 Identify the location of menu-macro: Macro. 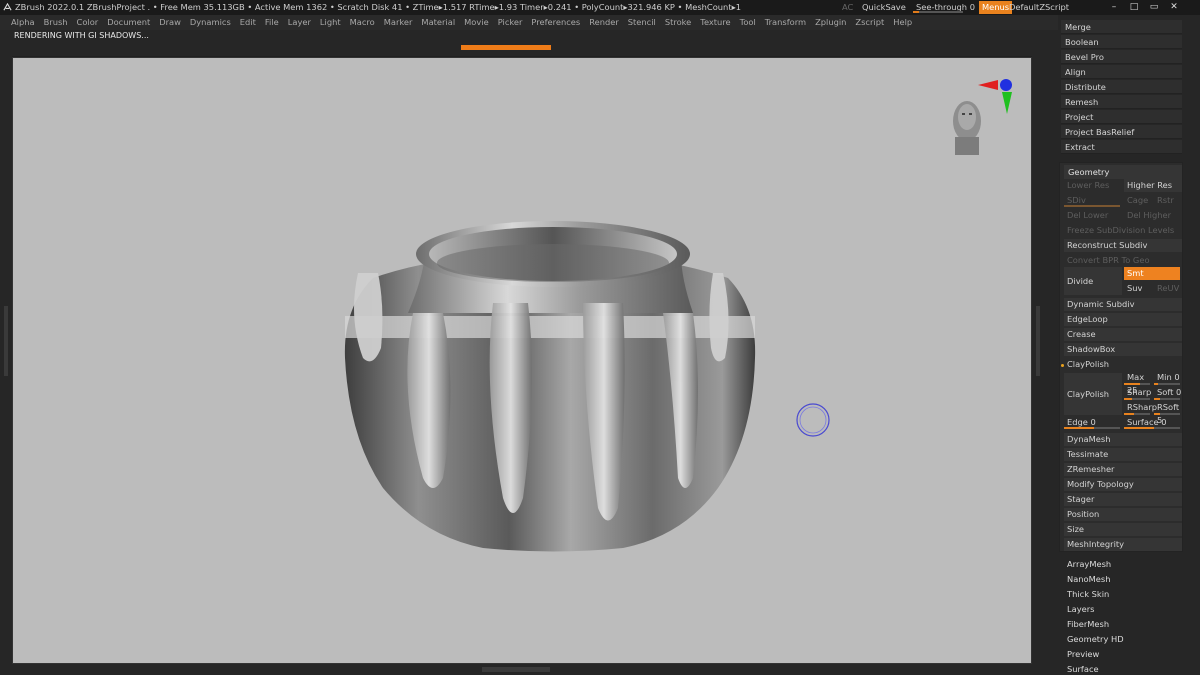
(362, 22).